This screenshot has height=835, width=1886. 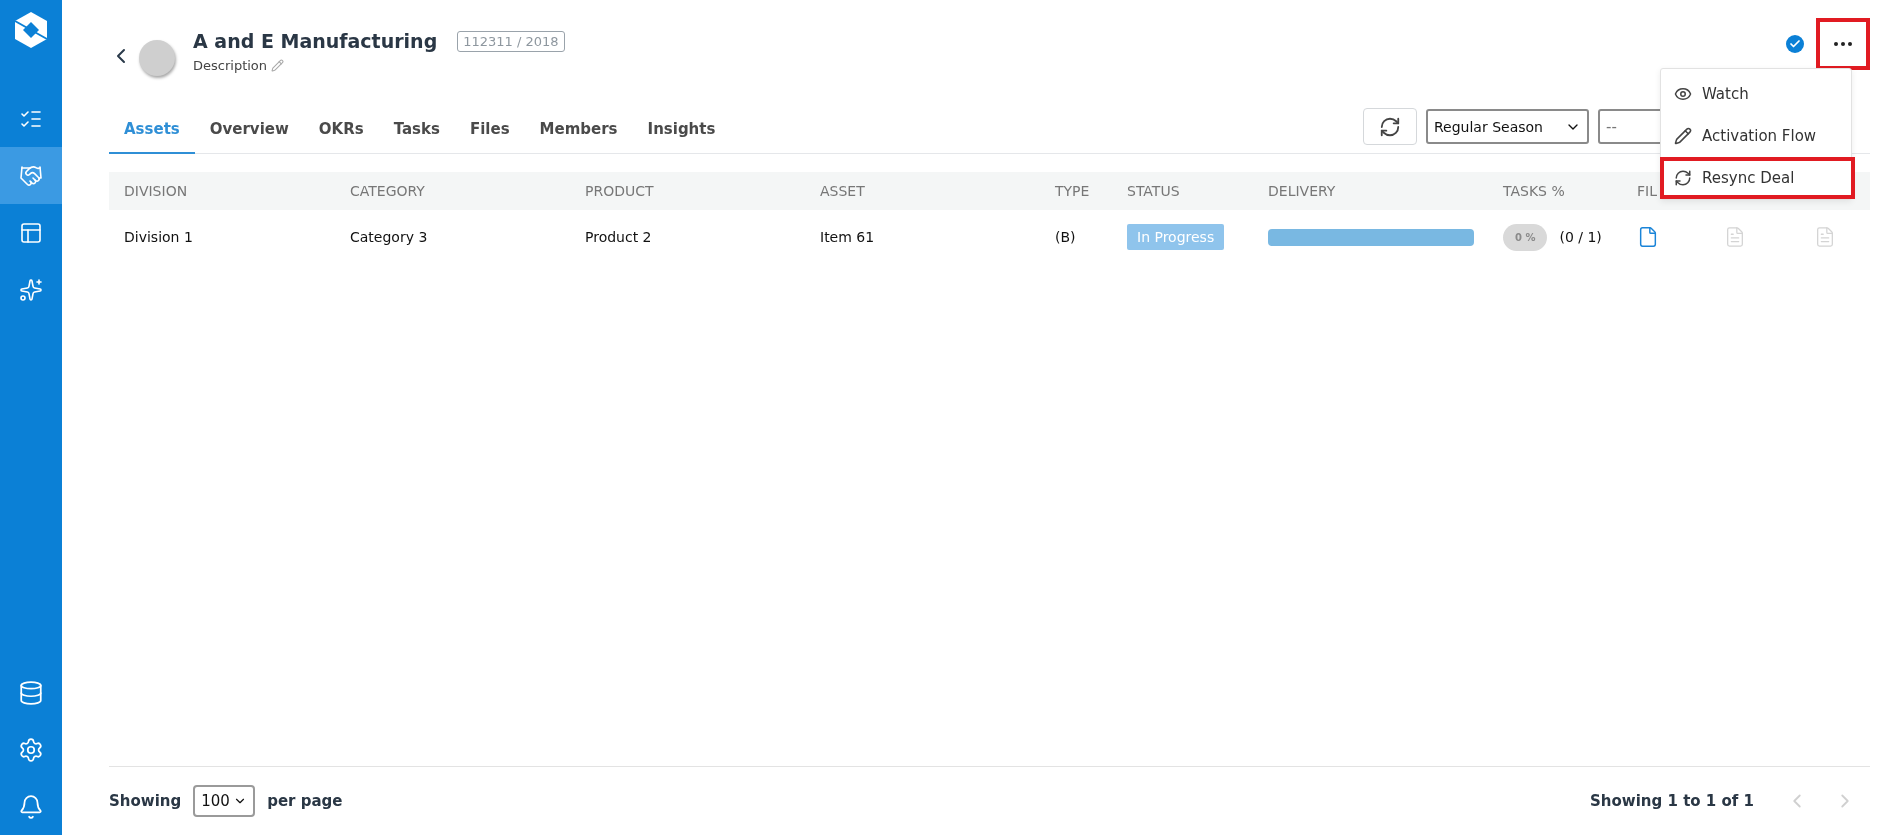 What do you see at coordinates (618, 237) in the screenshot?
I see `table-cell-text: Product 2` at bounding box center [618, 237].